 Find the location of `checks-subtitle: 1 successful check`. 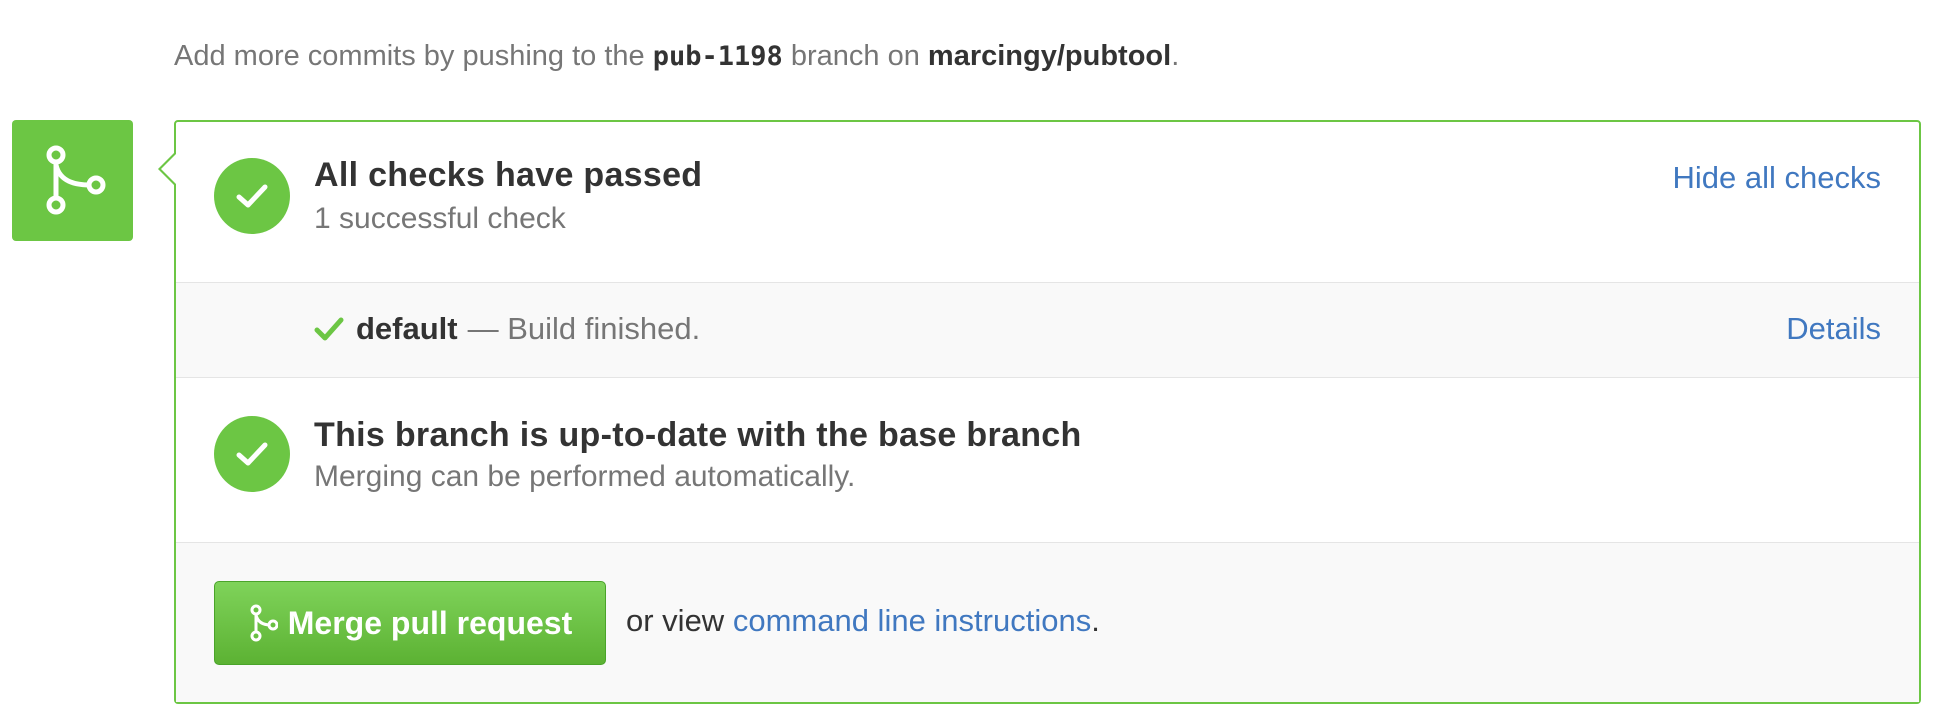

checks-subtitle: 1 successful check is located at coordinates (440, 218).